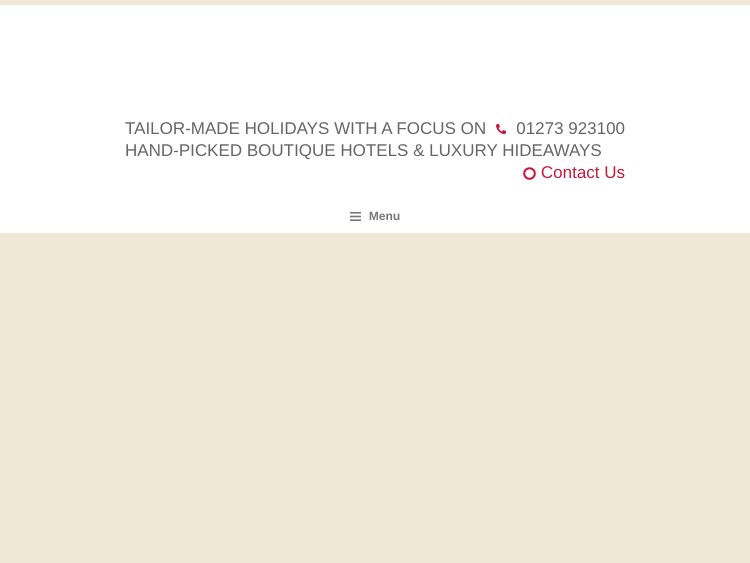 Image resolution: width=750 pixels, height=563 pixels. I want to click on menu-icon, so click(355, 216).